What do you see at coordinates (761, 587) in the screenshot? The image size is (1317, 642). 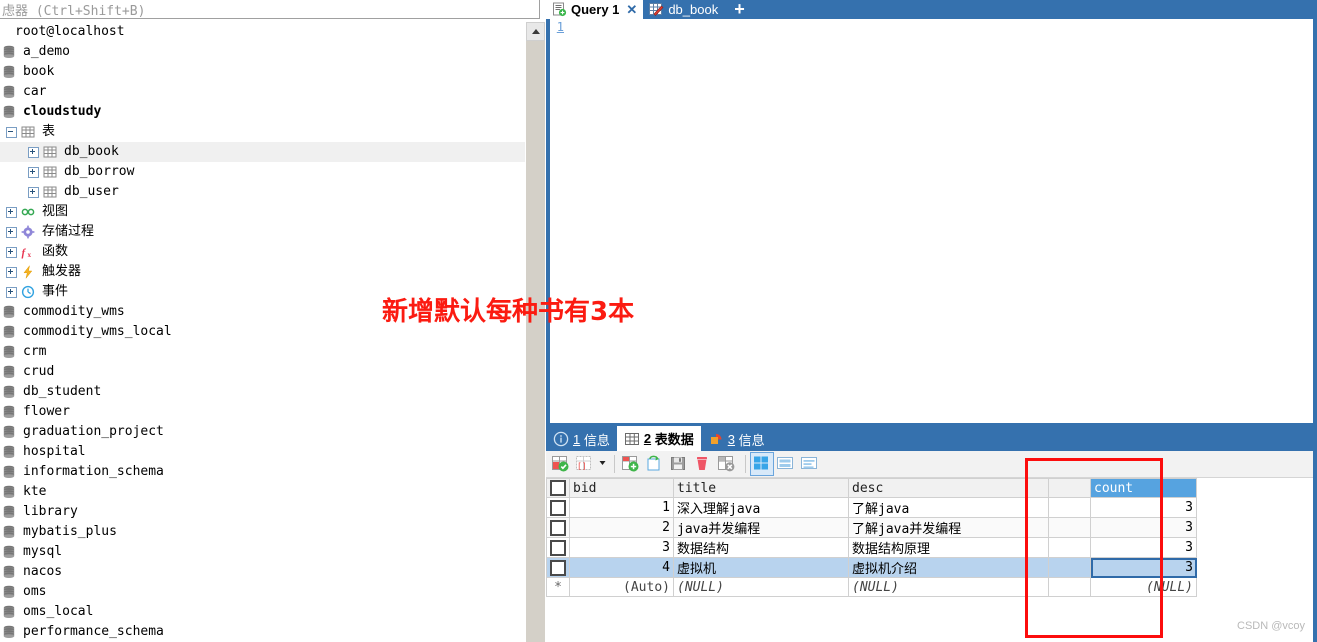 I see `new-cell-title: (NULL)` at bounding box center [761, 587].